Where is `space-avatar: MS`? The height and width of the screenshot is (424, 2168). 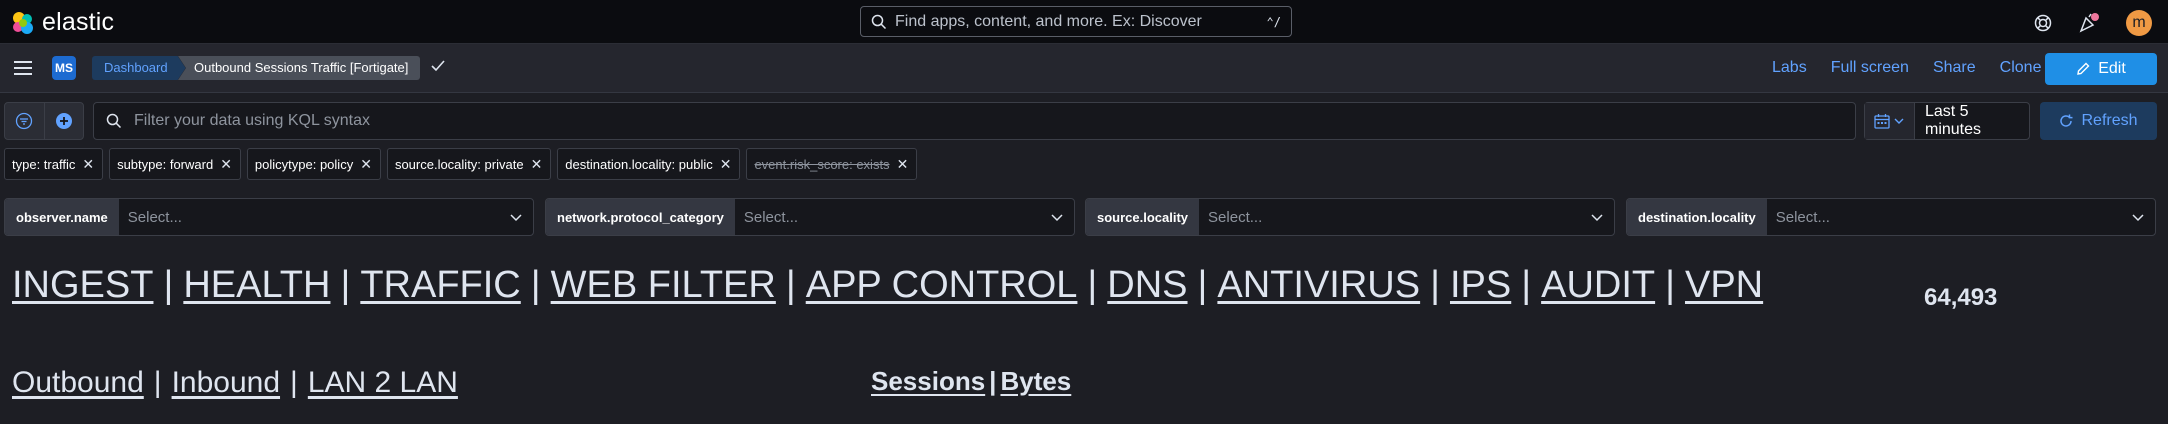 space-avatar: MS is located at coordinates (64, 68).